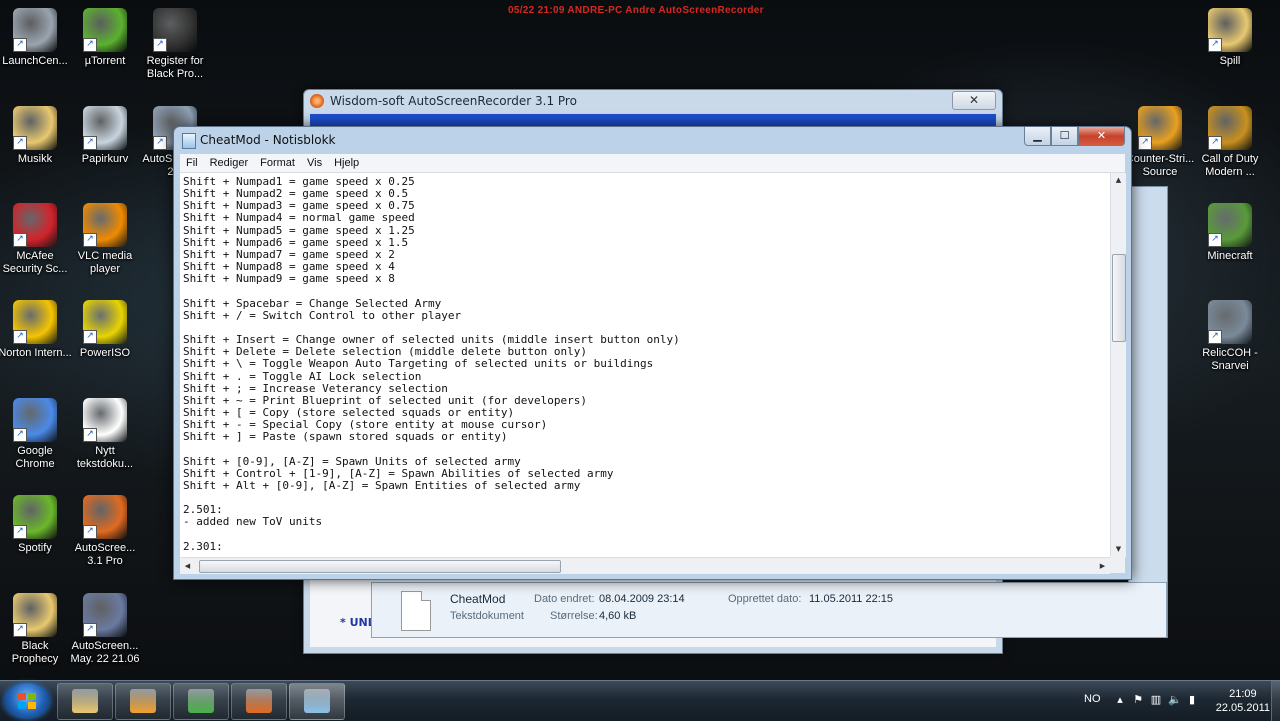 The image size is (1280, 721). Describe the element at coordinates (201, 701) in the screenshot. I see `taskbar-button-messenger` at that location.